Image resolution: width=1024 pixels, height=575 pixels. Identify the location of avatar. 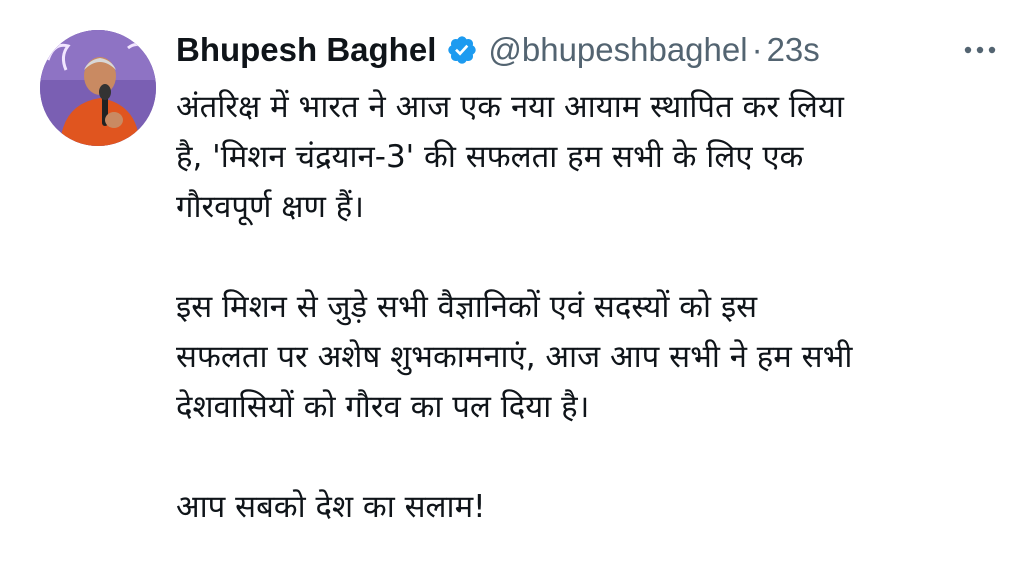
(98, 88).